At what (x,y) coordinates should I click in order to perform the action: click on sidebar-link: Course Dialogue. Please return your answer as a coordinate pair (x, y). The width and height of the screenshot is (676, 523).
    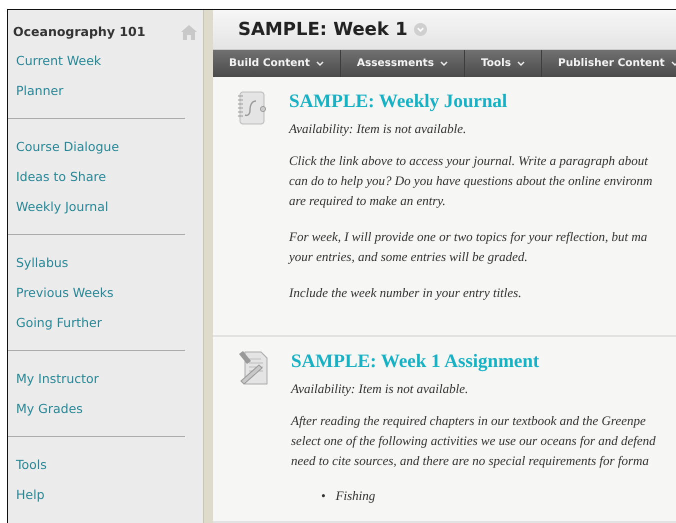
    Looking at the image, I should click on (96, 147).